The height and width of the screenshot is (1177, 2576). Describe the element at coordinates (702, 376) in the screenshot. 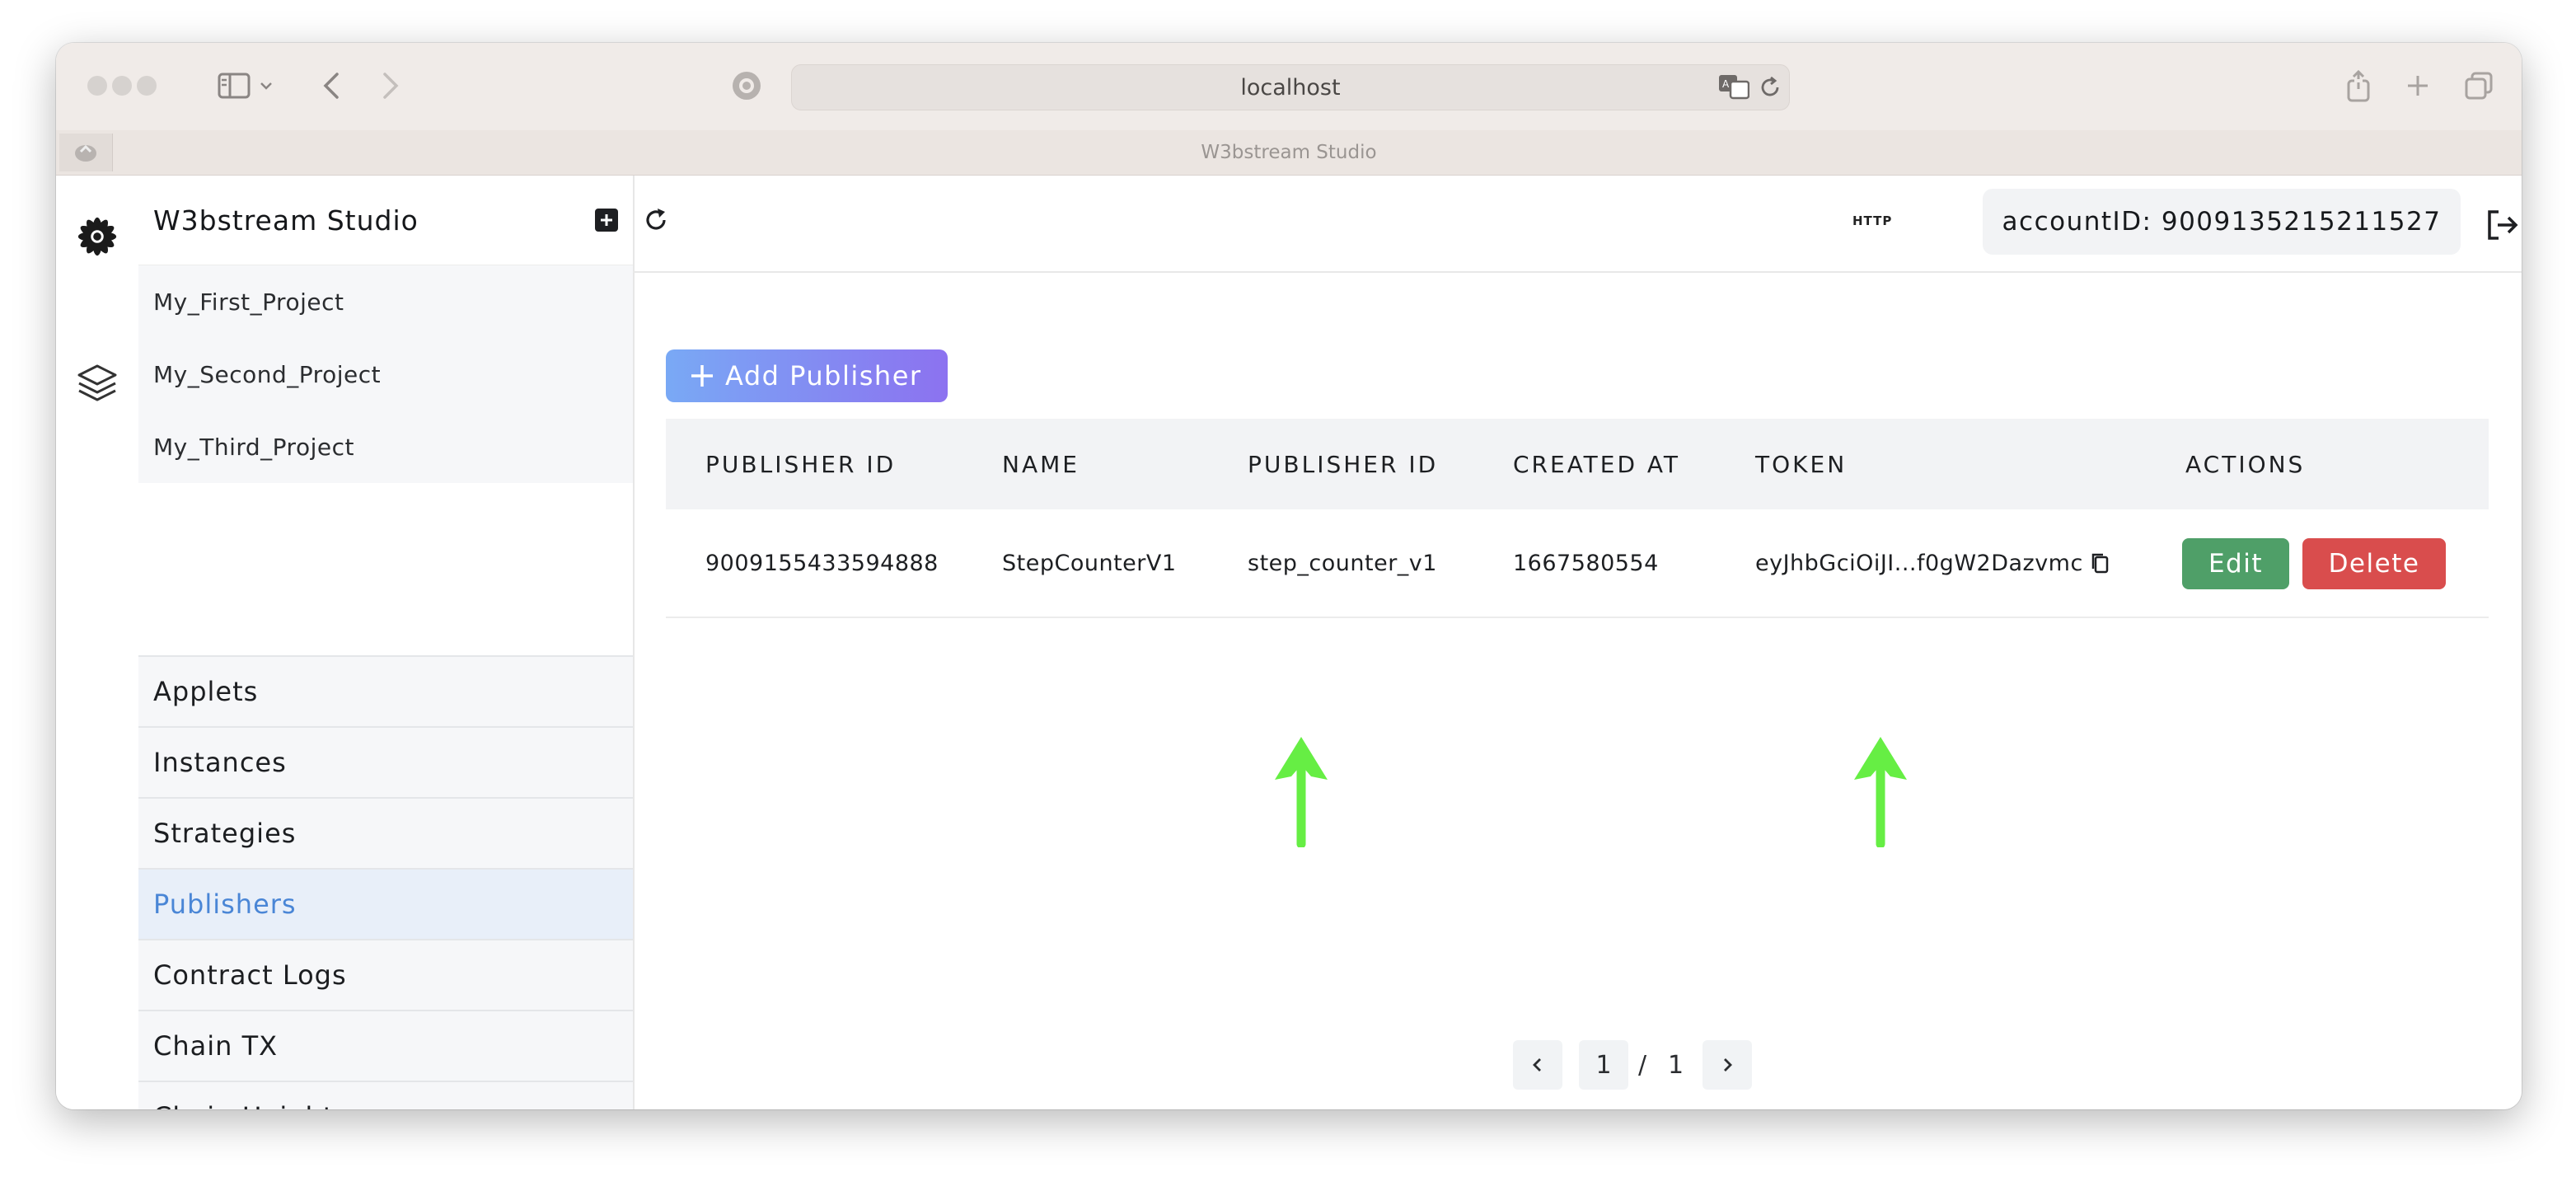

I see `plus-icon` at that location.